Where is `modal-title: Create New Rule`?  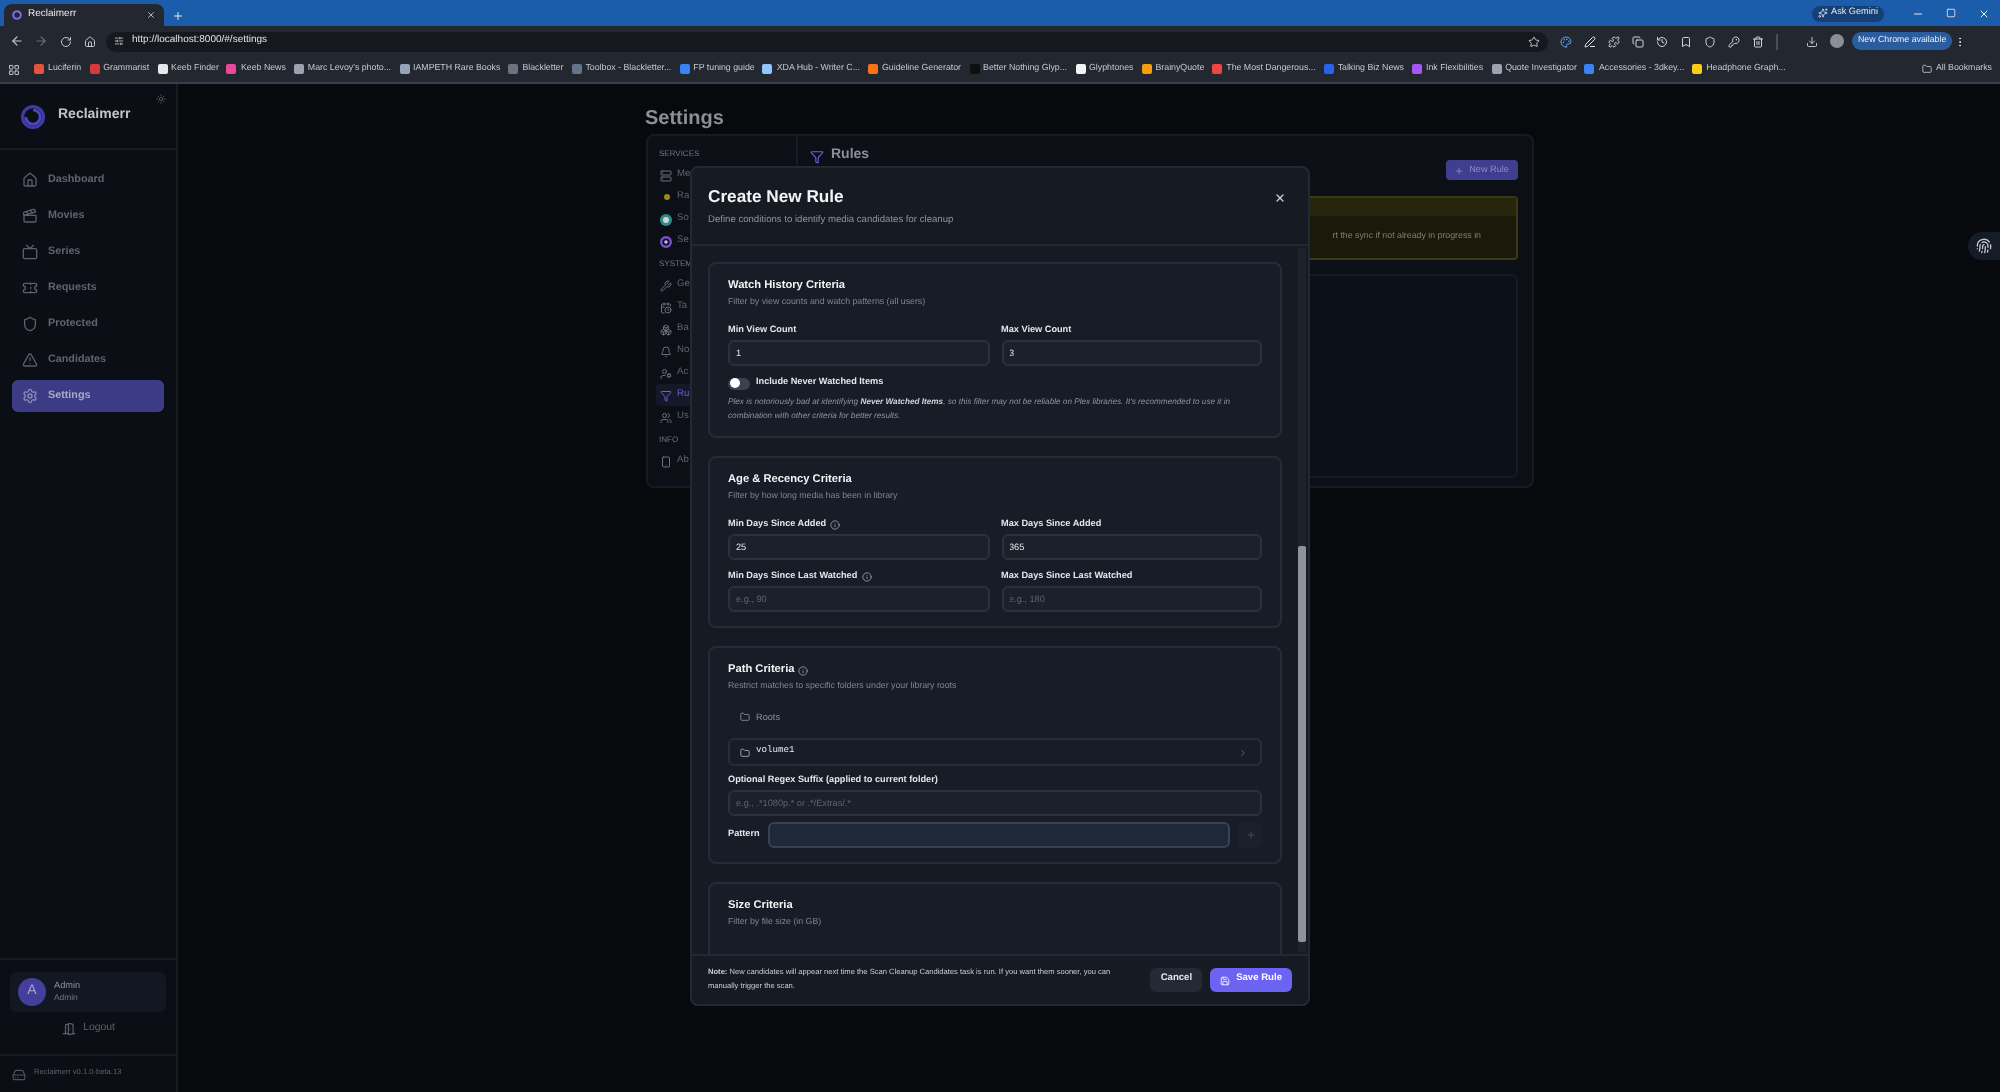 modal-title: Create New Rule is located at coordinates (777, 197).